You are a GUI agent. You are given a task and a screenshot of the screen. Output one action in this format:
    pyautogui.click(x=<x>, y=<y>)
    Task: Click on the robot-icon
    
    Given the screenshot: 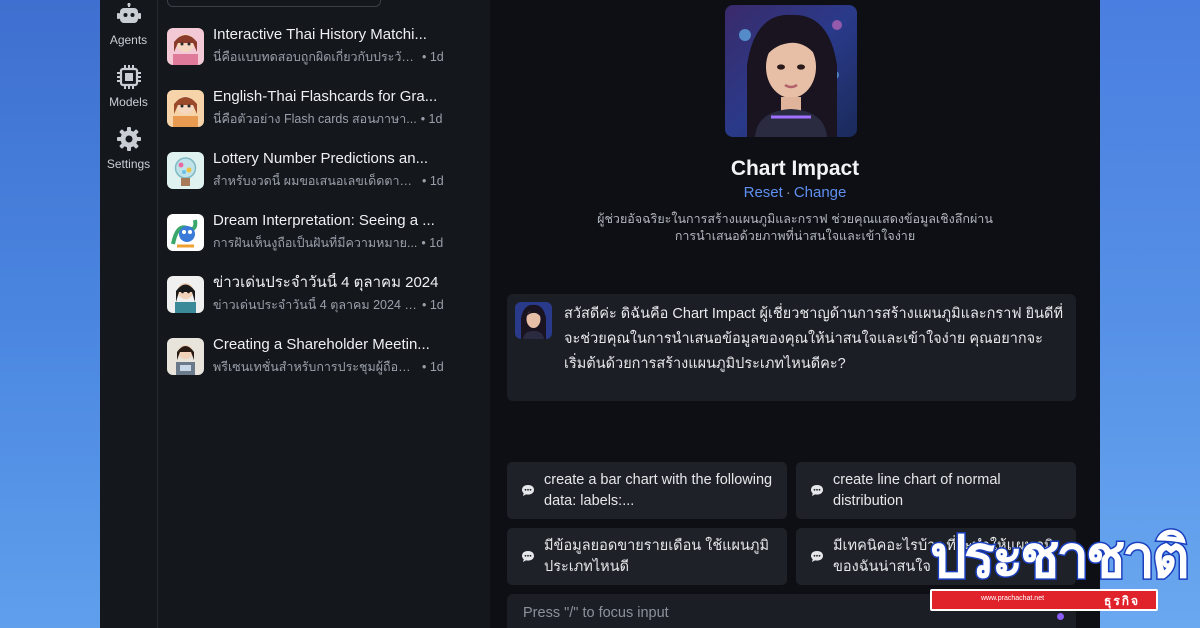 What is the action you would take?
    pyautogui.click(x=129, y=15)
    